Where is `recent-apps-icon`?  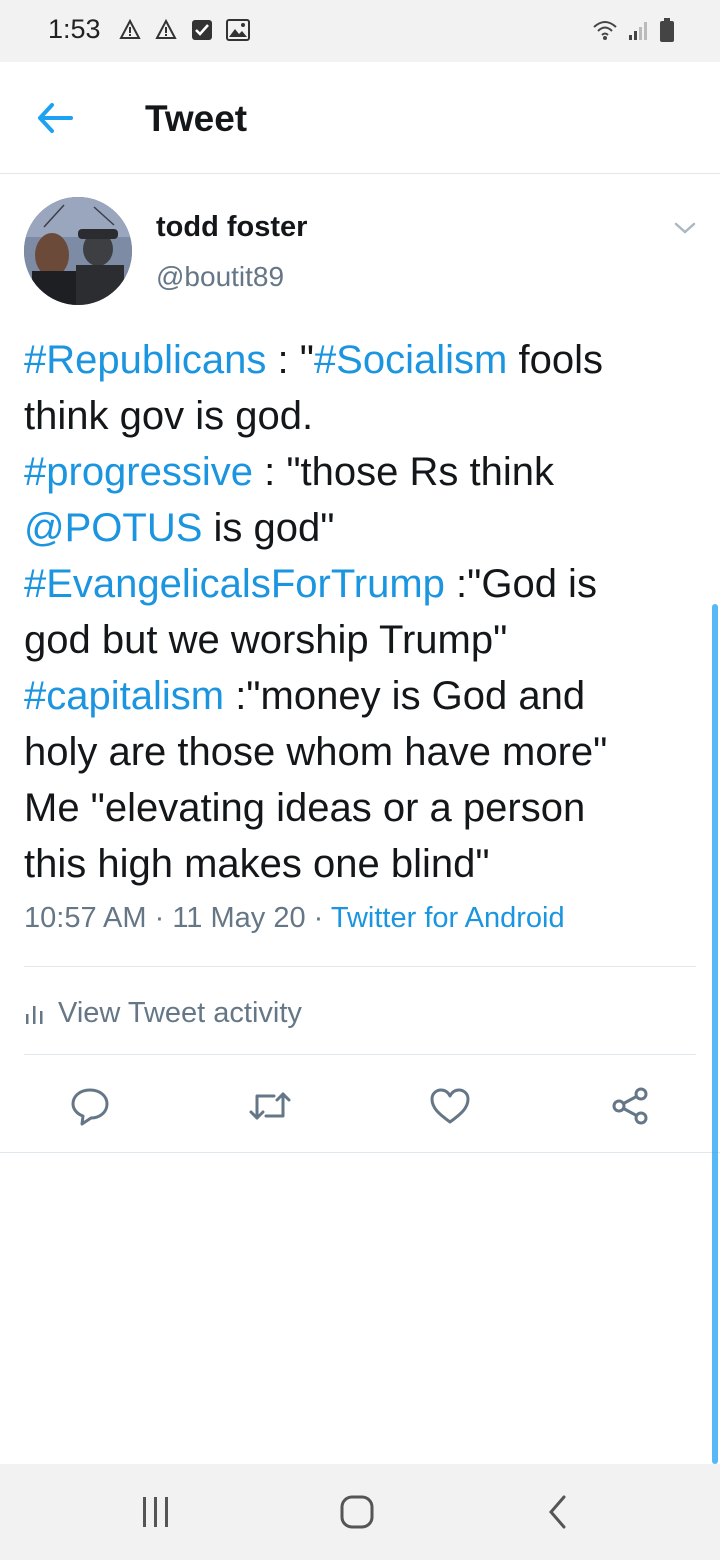
recent-apps-icon is located at coordinates (155, 1512).